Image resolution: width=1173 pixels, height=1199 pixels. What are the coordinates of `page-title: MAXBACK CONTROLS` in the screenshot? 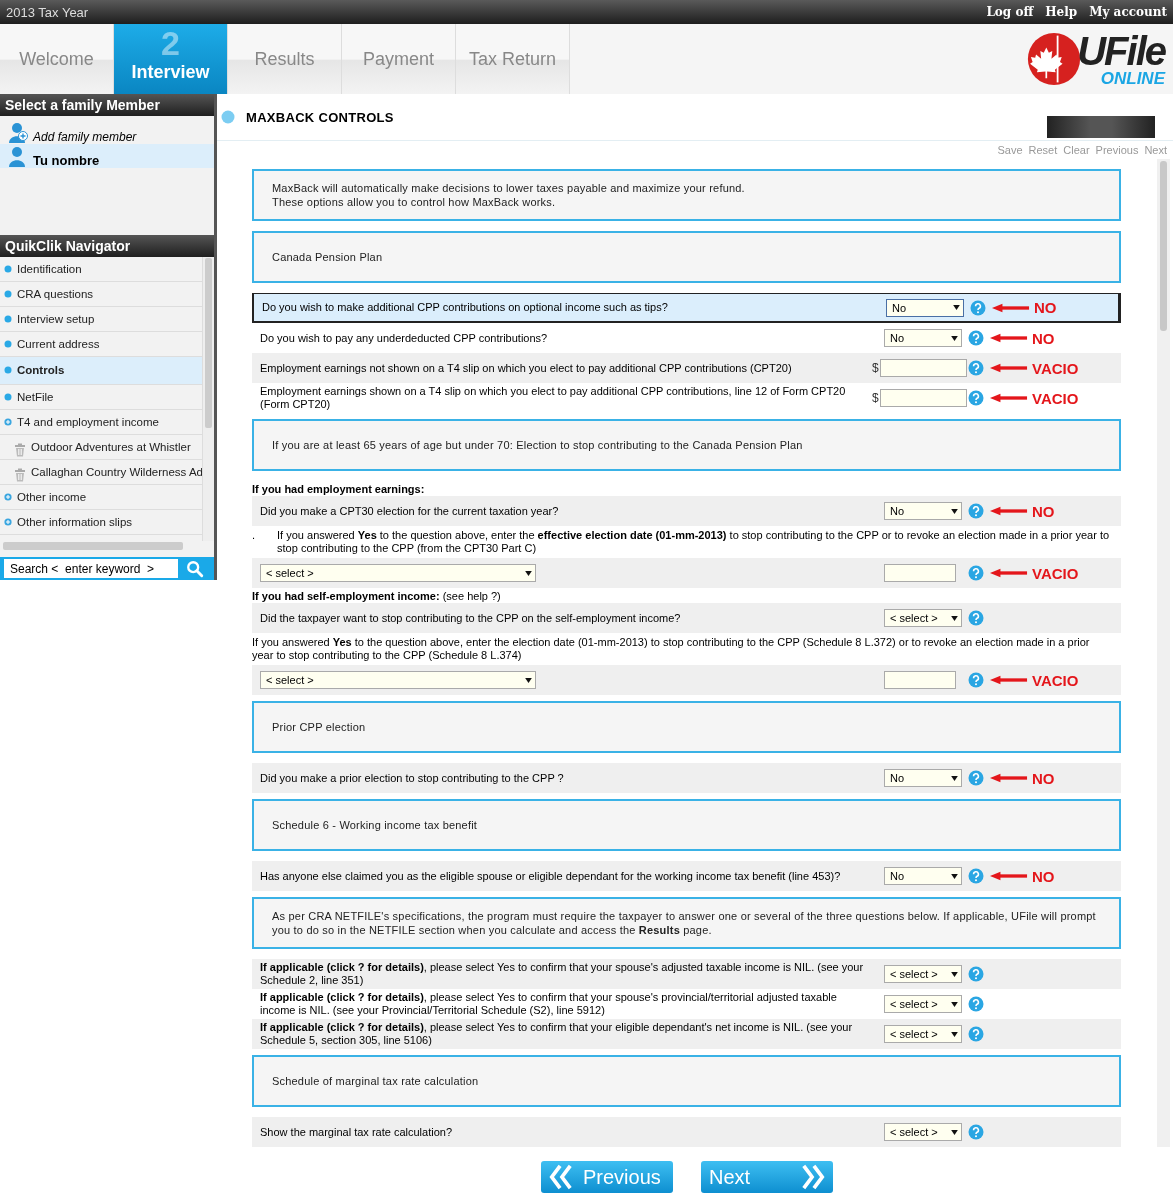 It's located at (320, 117).